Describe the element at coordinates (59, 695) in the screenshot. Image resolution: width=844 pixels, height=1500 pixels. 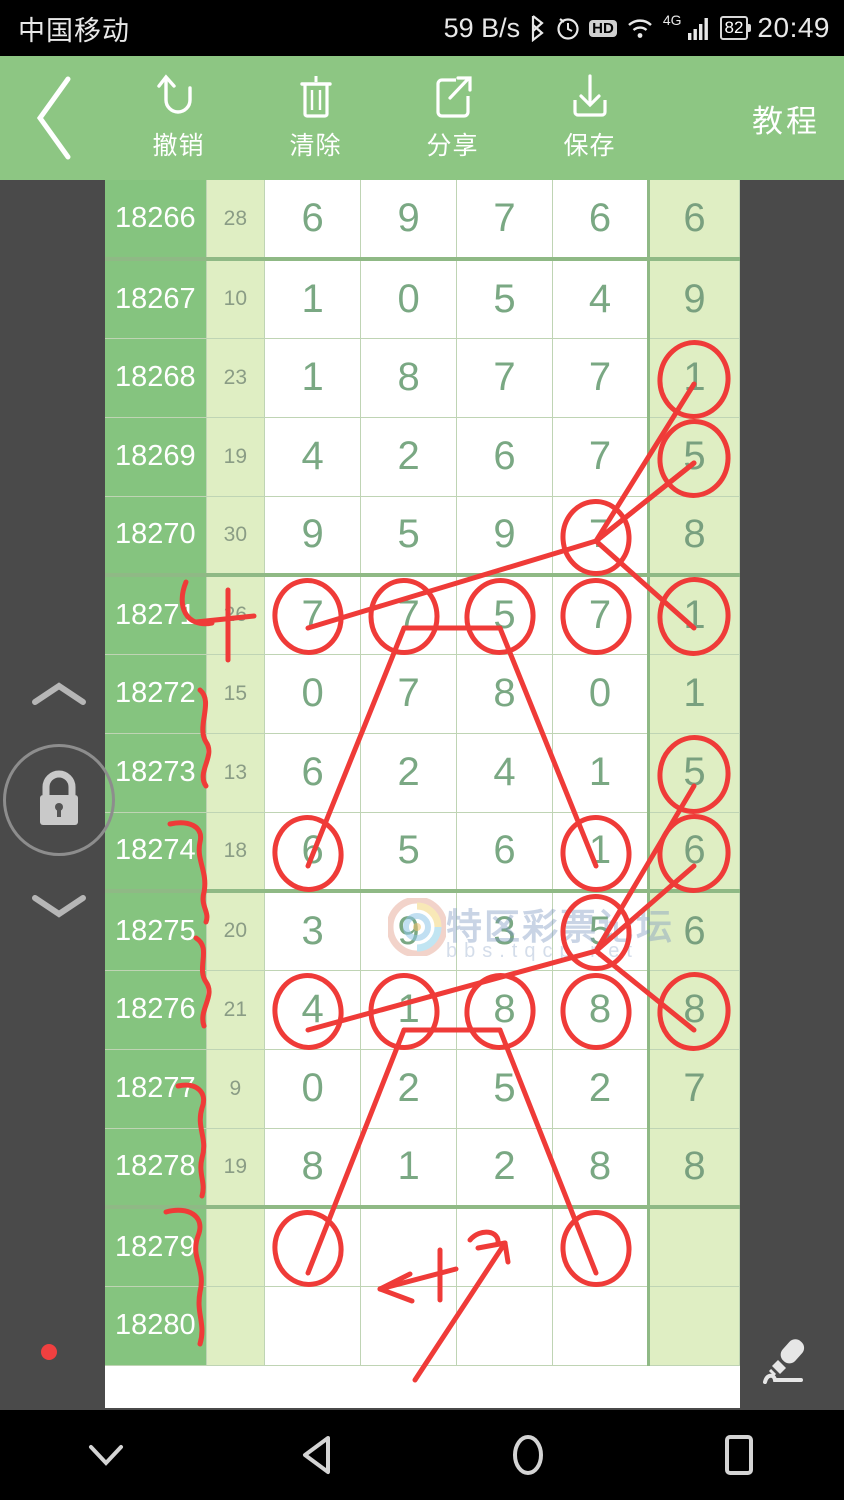
I see `scroll-up-button` at that location.